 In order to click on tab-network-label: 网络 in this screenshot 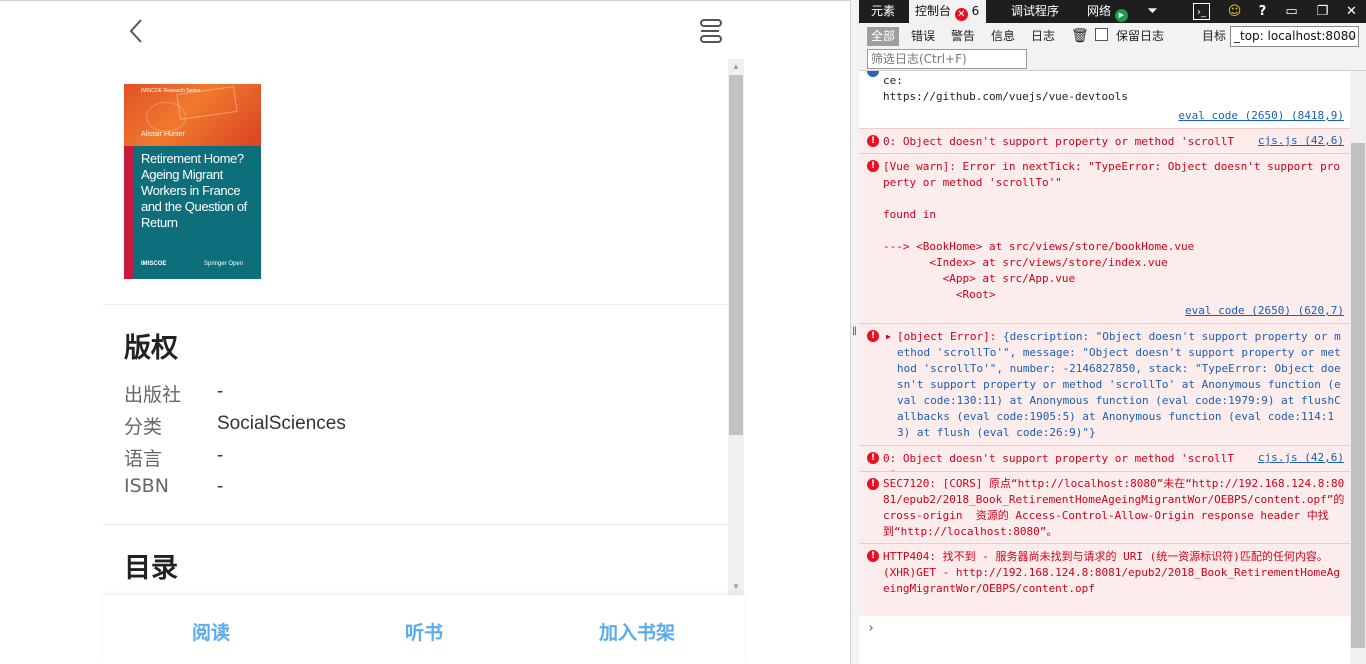, I will do `click(1099, 11)`.